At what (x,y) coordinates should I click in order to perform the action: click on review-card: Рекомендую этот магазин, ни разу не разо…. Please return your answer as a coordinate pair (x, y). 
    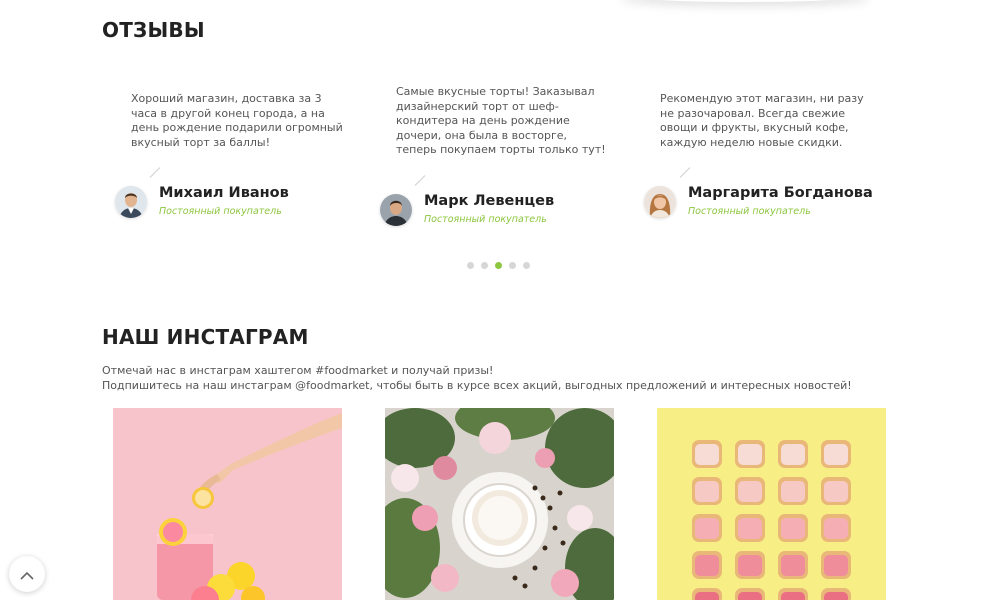
    Looking at the image, I should click on (764, 121).